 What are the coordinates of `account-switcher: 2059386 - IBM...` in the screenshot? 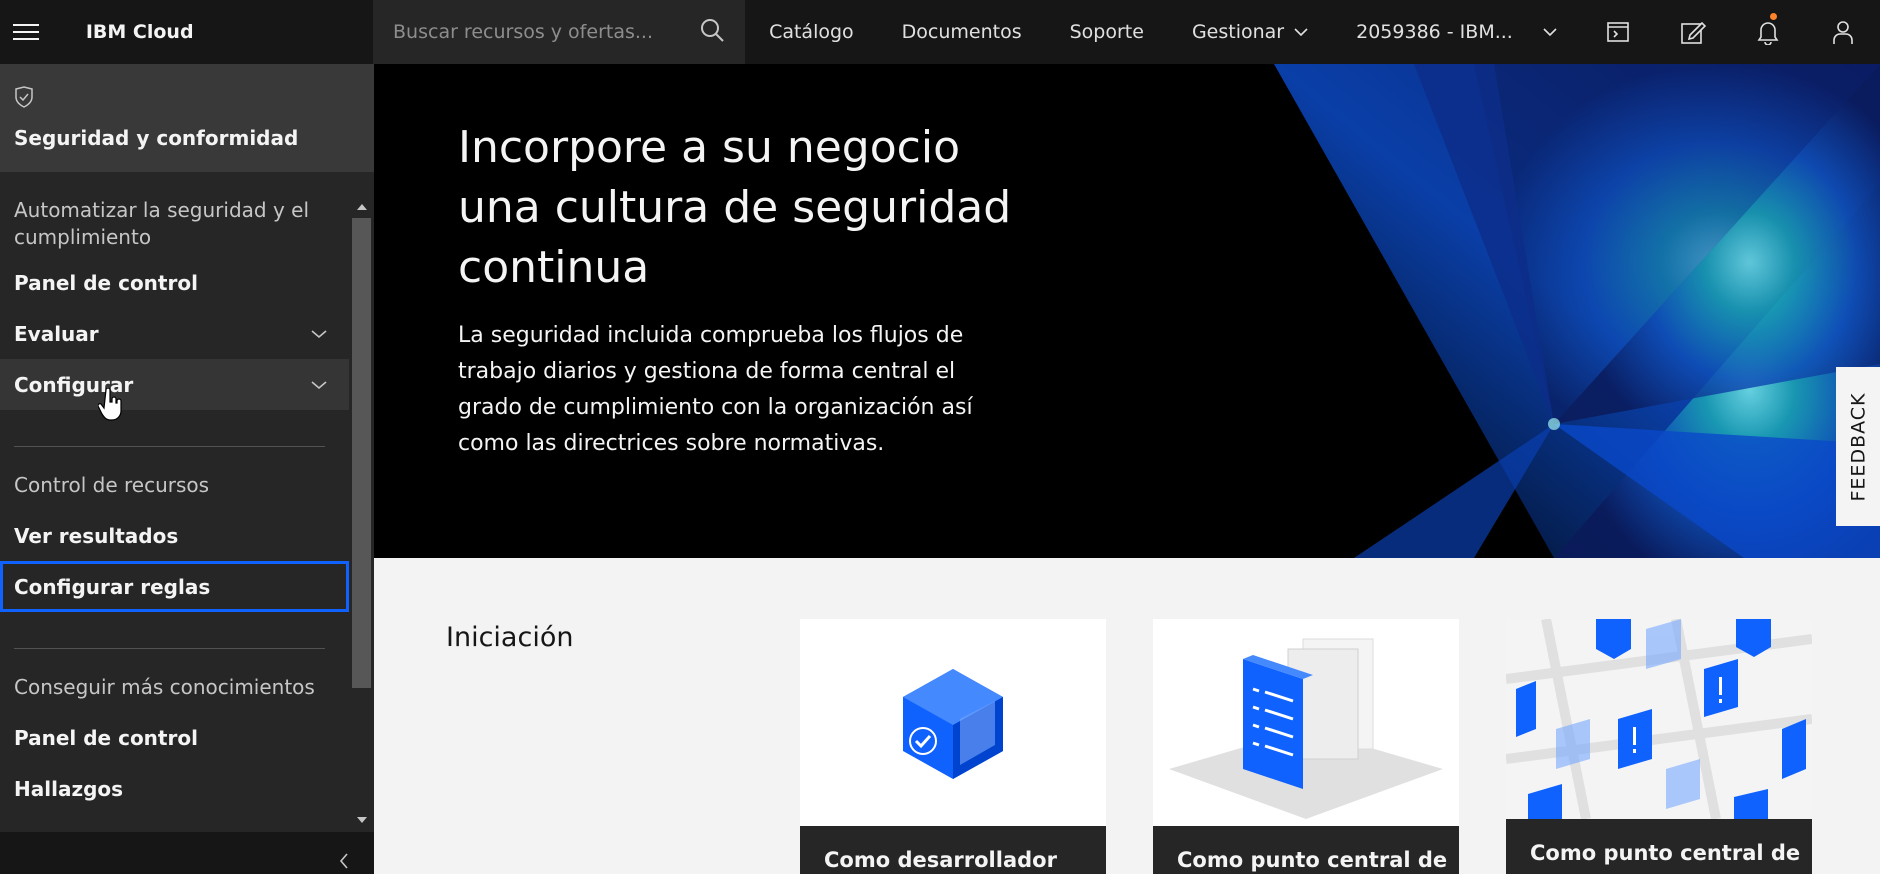 It's located at (1456, 32).